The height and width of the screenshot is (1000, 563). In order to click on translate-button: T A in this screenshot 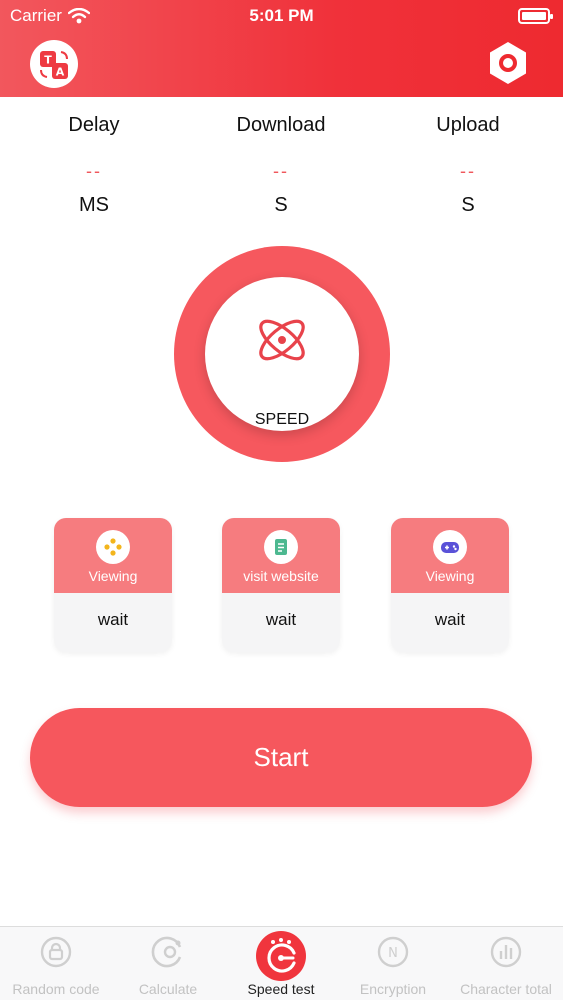, I will do `click(54, 64)`.